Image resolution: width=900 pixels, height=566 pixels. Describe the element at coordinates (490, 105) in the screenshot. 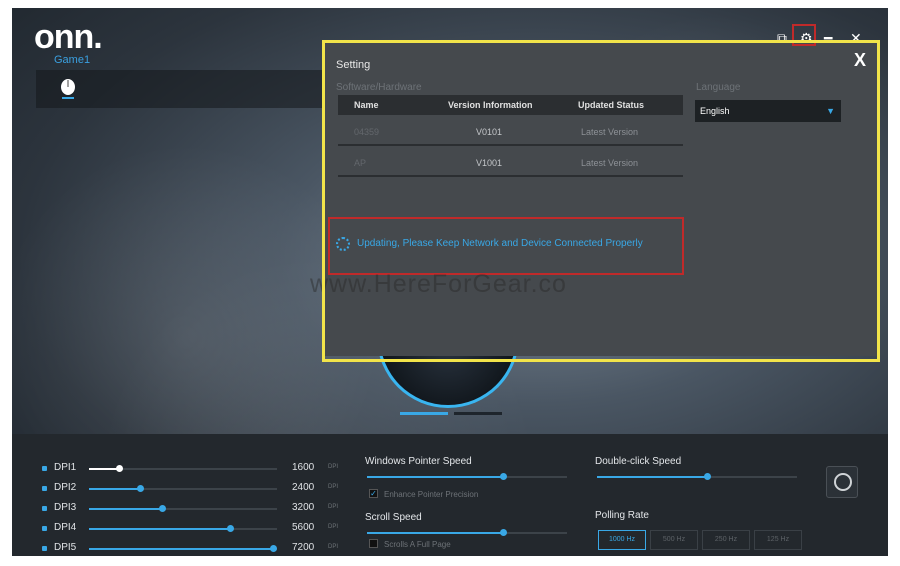

I see `column-header-version: Version Information` at that location.